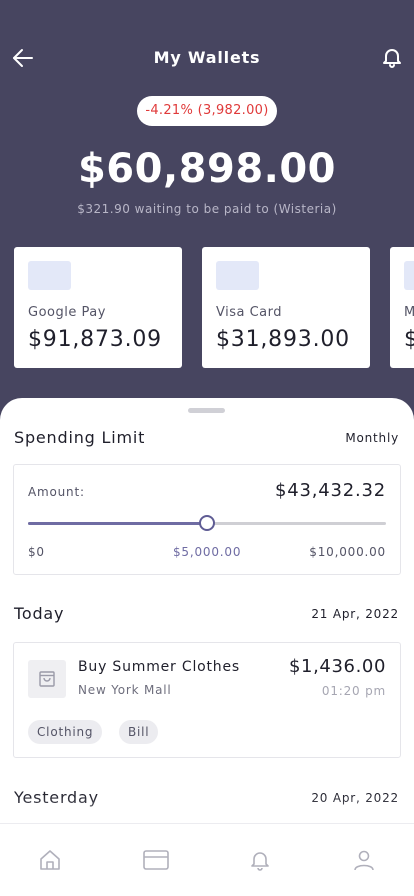 The width and height of the screenshot is (414, 896). I want to click on amount-label: Amount:, so click(56, 492).